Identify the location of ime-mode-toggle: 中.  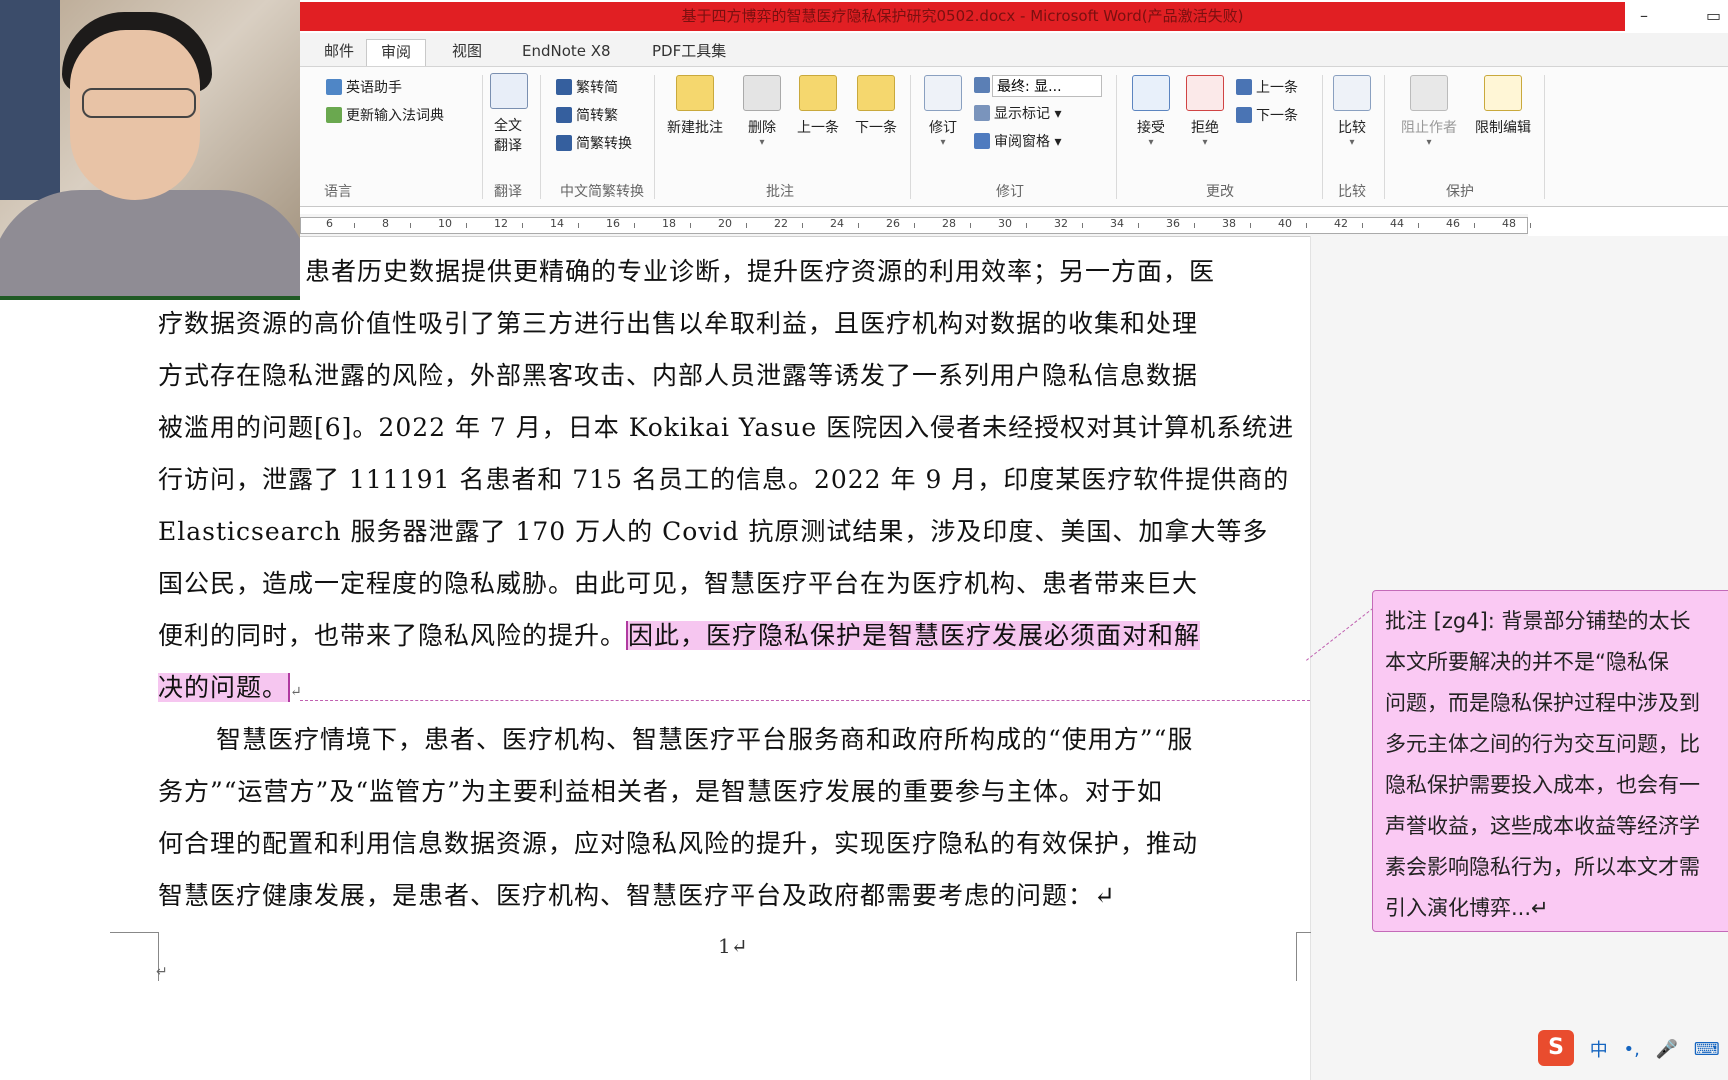
(1599, 1049).